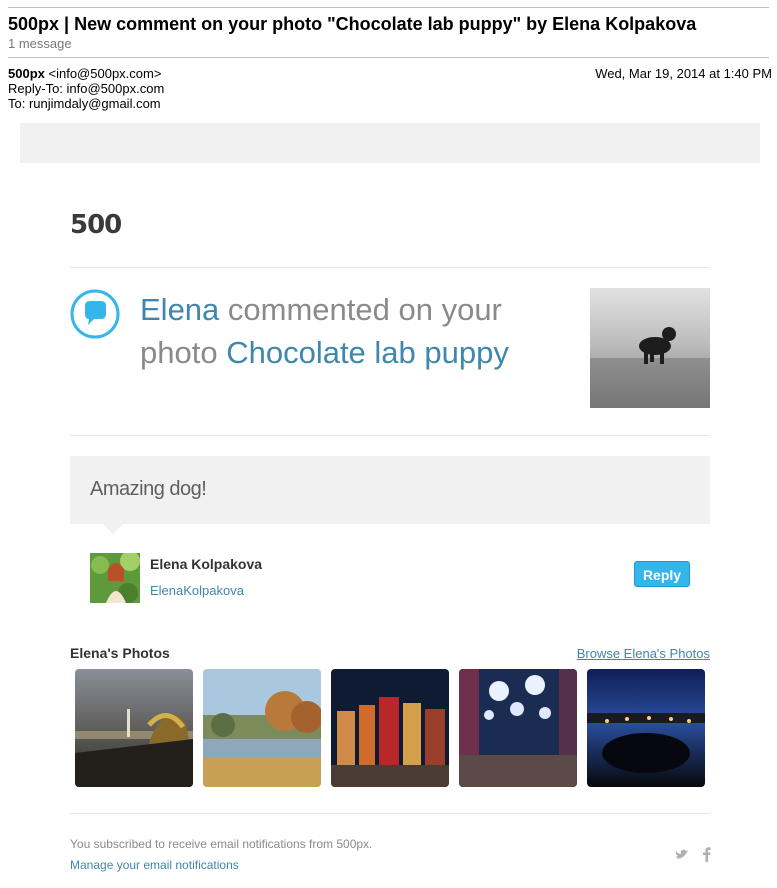  Describe the element at coordinates (388, 7) in the screenshot. I see `top-rule` at that location.